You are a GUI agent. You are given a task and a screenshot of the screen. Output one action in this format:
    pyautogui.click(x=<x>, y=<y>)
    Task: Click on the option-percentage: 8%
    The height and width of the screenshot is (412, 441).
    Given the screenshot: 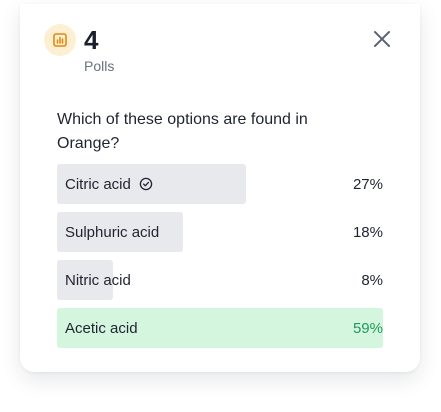 What is the action you would take?
    pyautogui.click(x=372, y=280)
    